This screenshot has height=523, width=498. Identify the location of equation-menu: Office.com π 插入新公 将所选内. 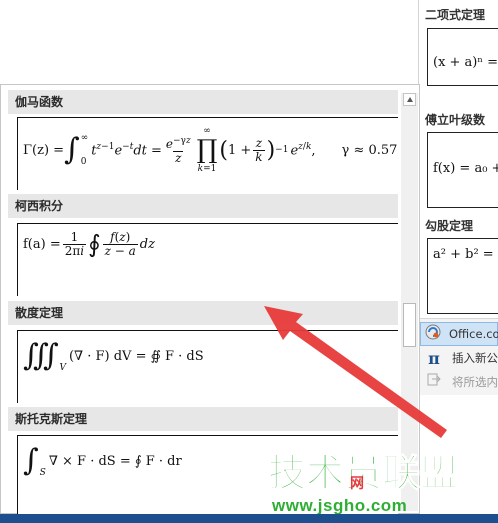
(459, 356).